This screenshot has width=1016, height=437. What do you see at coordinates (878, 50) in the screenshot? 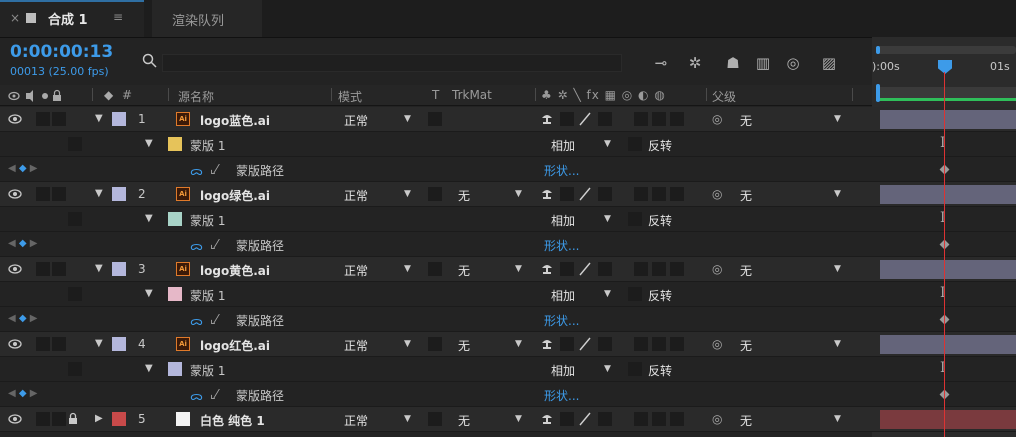
I see `time-navigator-start-handle` at bounding box center [878, 50].